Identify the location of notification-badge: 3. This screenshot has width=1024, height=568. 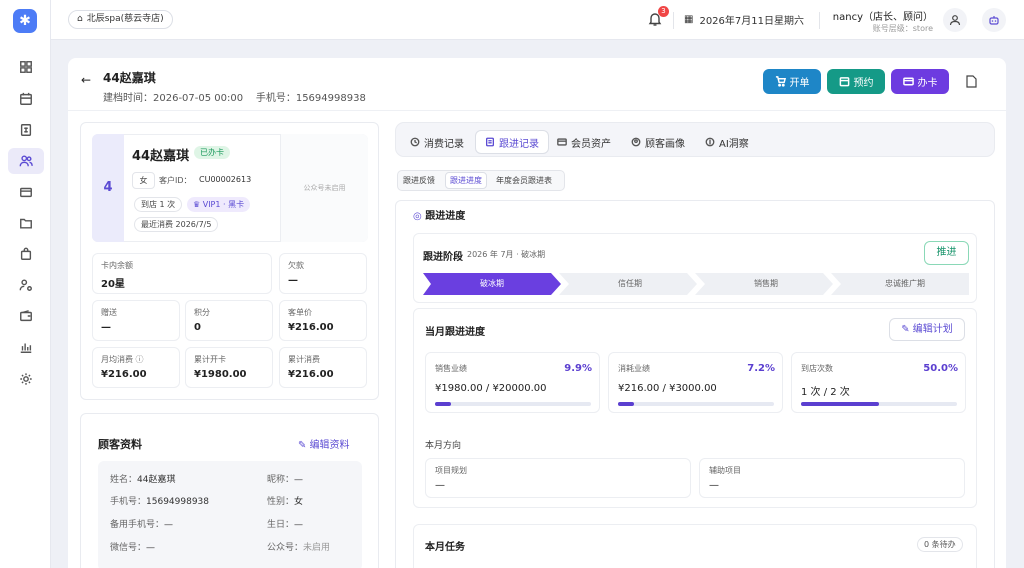
(663, 11).